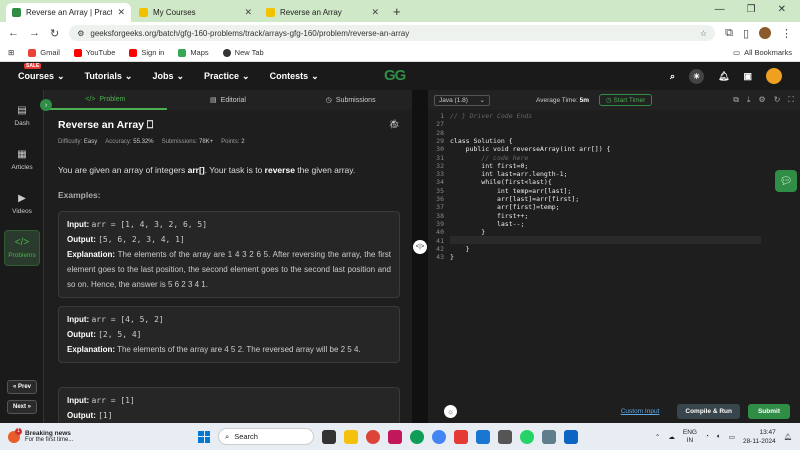 This screenshot has height=450, width=800. I want to click on cloud-icon: ☁, so click(671, 437).